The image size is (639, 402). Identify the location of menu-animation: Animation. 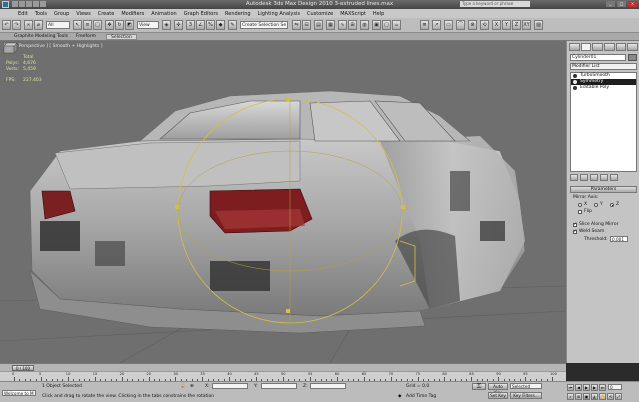
(164, 14).